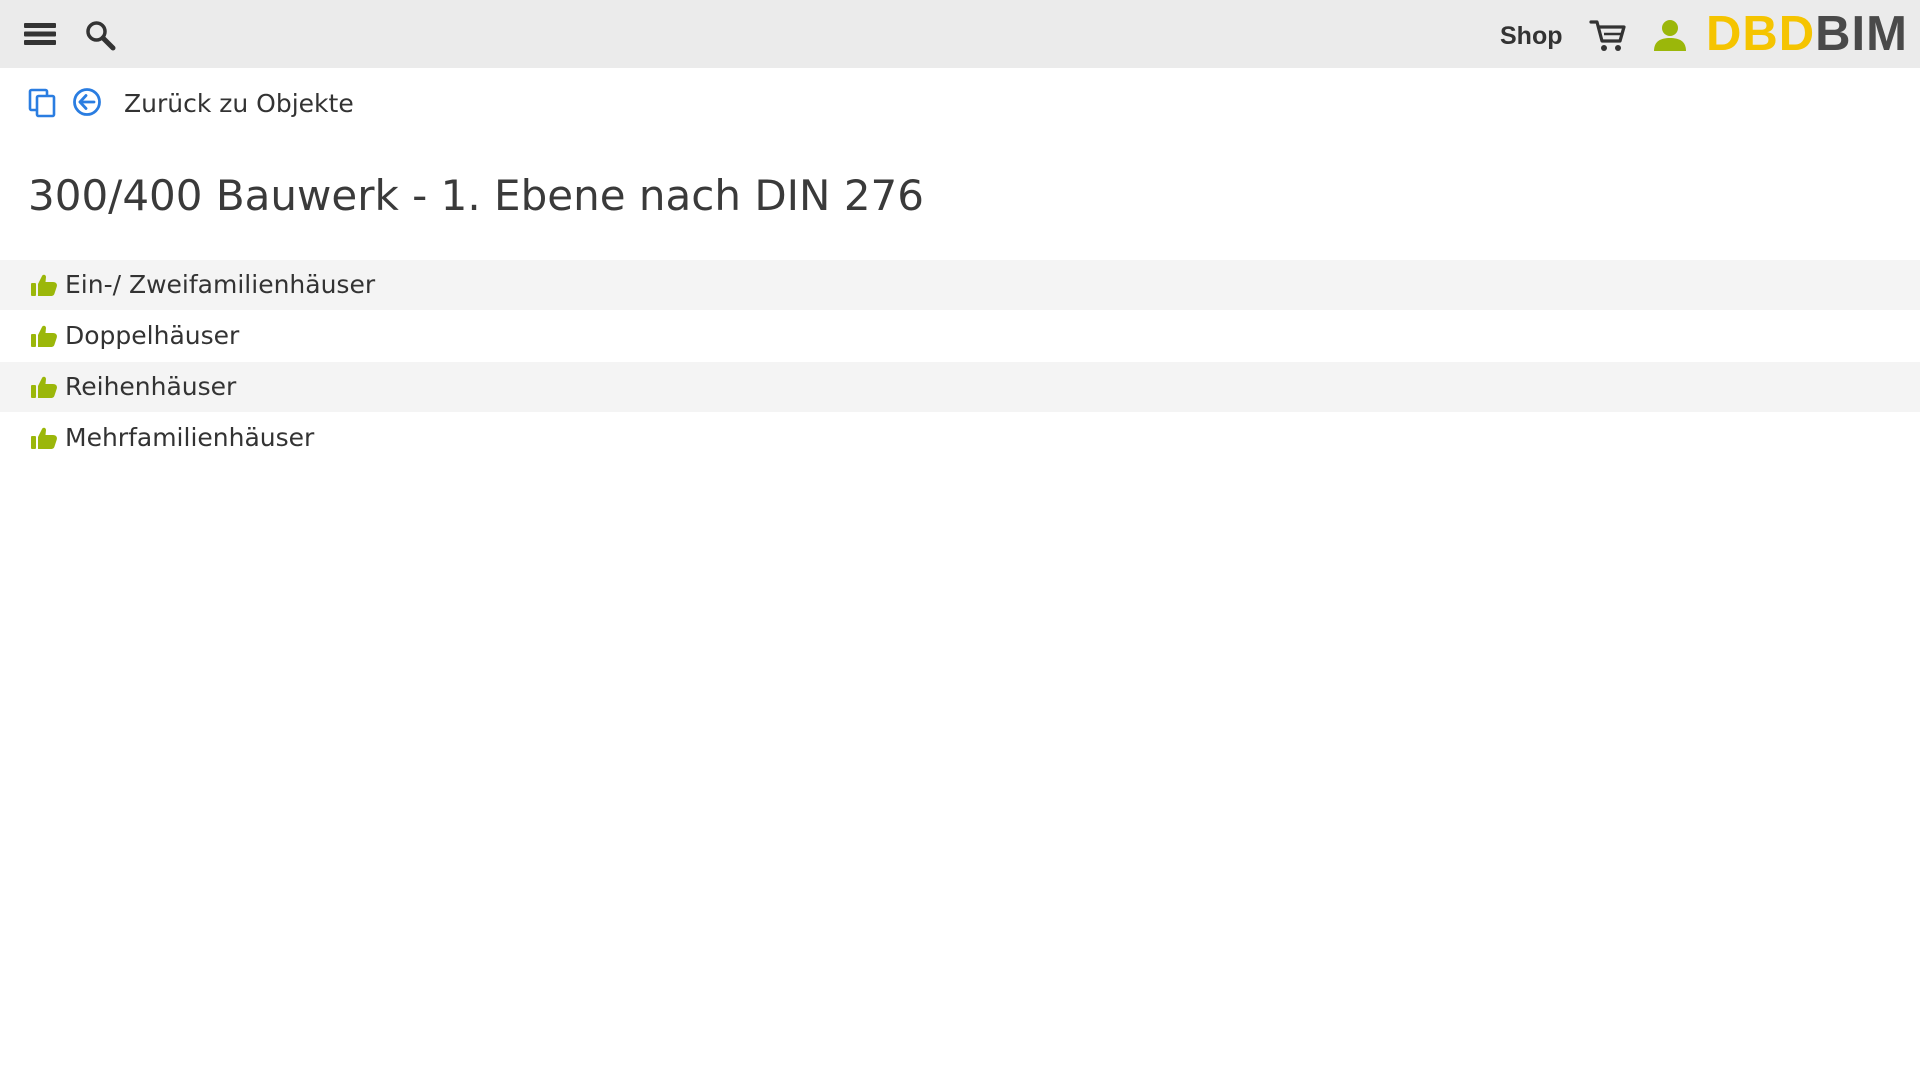 The height and width of the screenshot is (1080, 1920). I want to click on top-navigation-bar: Shop DBDBIM, so click(960, 34).